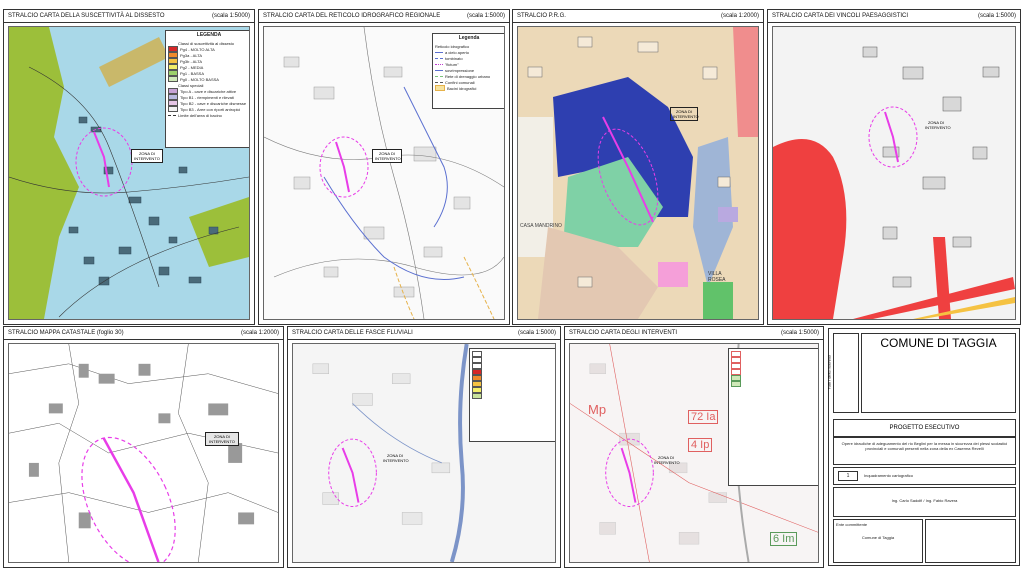 The image size is (1024, 568). I want to click on panel-title: STRALCIO CARTA DEGLI INTERVENTI, so click(623, 333).